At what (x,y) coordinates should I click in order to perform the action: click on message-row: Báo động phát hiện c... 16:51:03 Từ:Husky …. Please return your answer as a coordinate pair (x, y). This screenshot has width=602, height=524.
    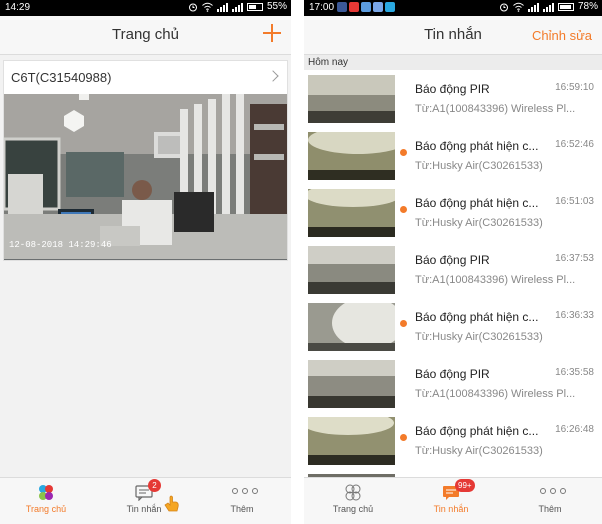
    Looking at the image, I should click on (453, 213).